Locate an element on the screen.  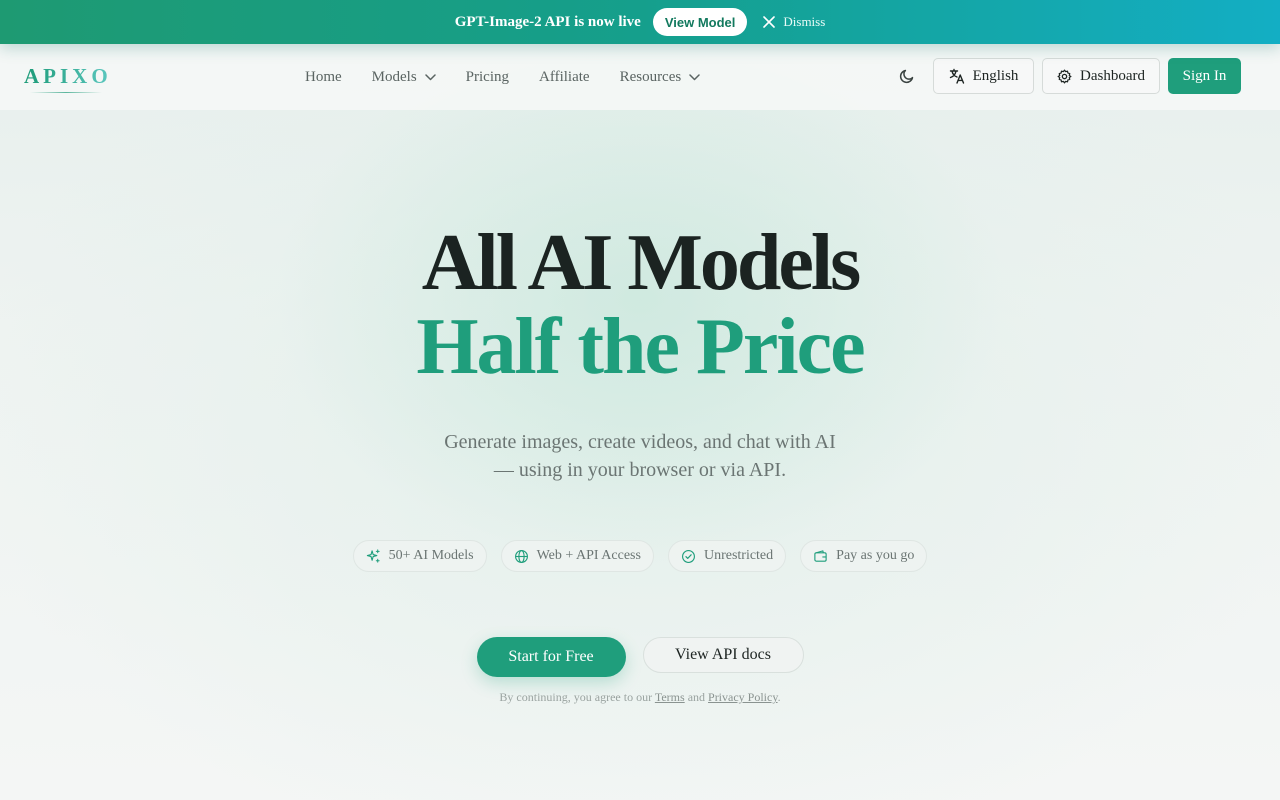
nav-pricing: Pricing is located at coordinates (487, 77).